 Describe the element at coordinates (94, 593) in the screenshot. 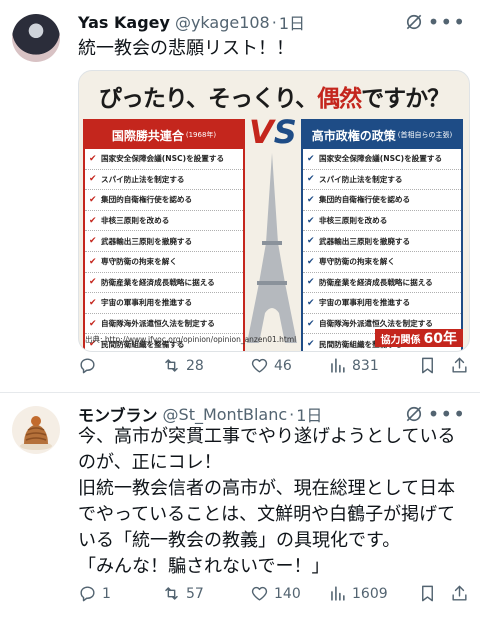

I see `reply-button: 1` at that location.